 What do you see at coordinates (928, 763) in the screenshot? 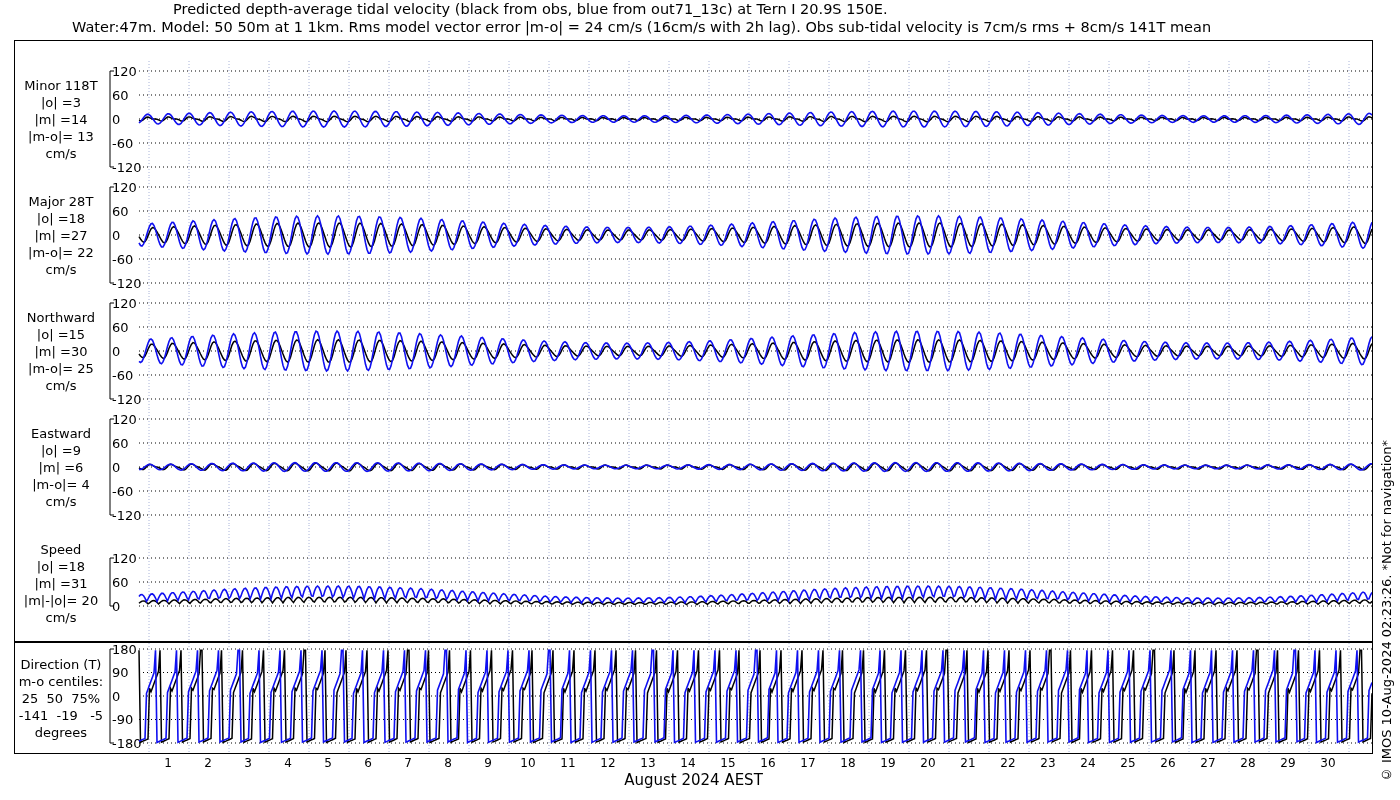
I see `axis-tick-label: 20` at bounding box center [928, 763].